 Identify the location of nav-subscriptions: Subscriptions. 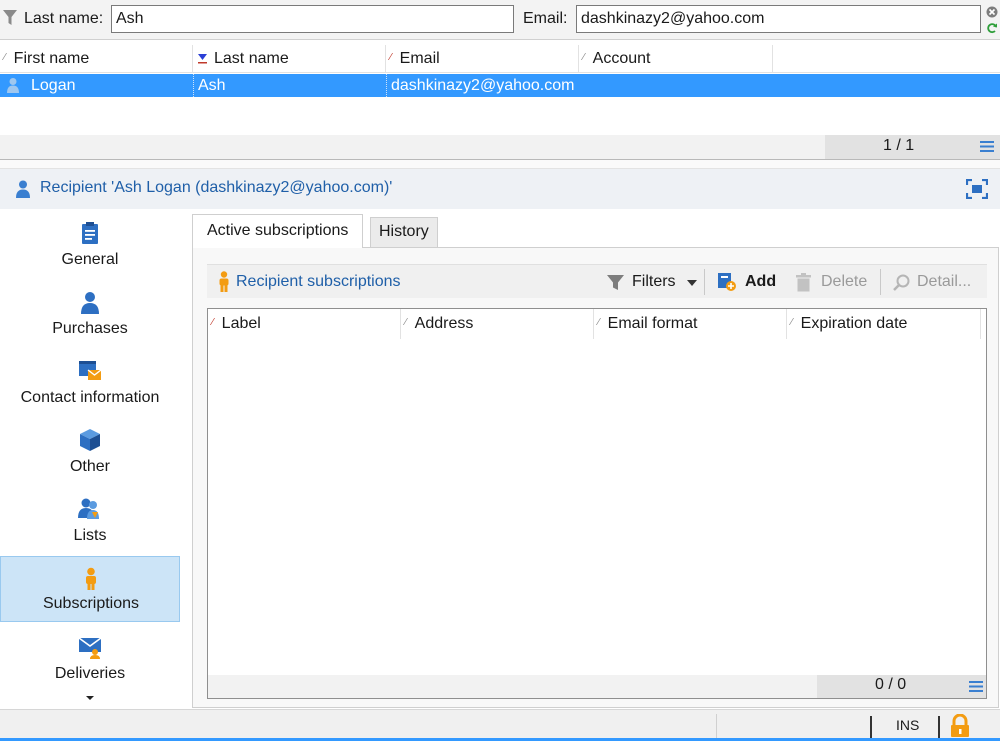
(90, 589).